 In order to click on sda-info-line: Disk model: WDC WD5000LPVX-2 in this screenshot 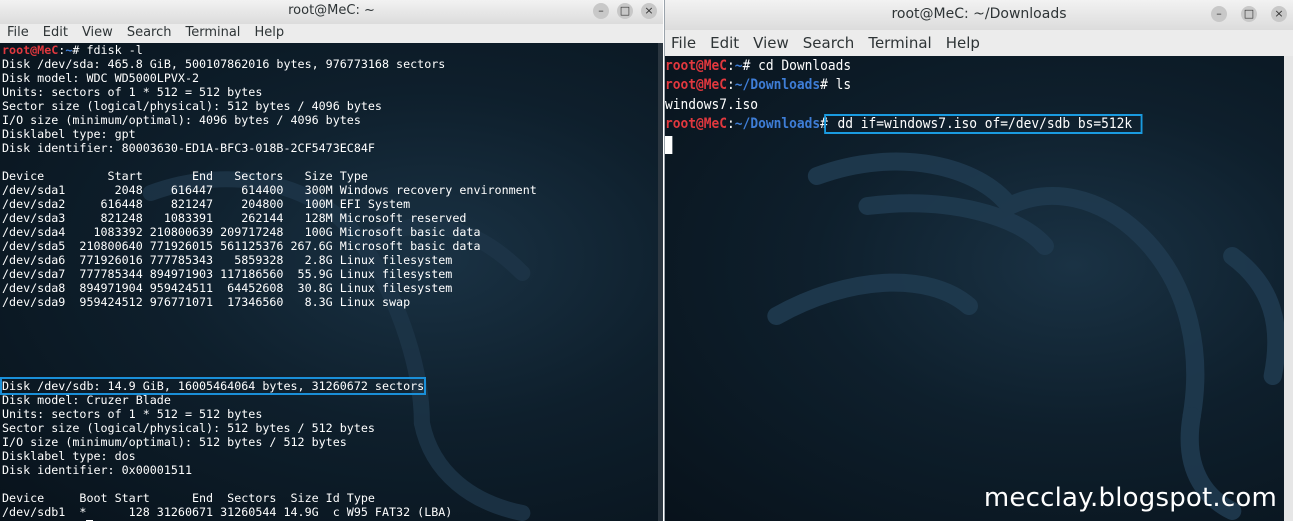, I will do `click(101, 78)`.